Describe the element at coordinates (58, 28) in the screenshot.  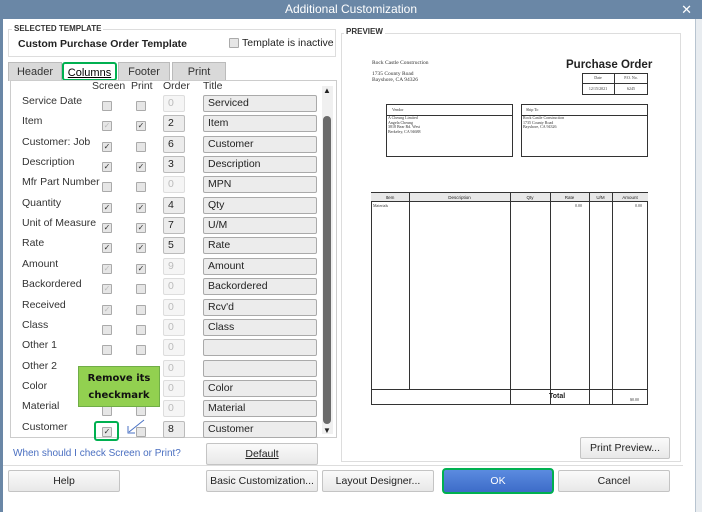
I see `selected-template-label: SELECTED TEMPLATE` at that location.